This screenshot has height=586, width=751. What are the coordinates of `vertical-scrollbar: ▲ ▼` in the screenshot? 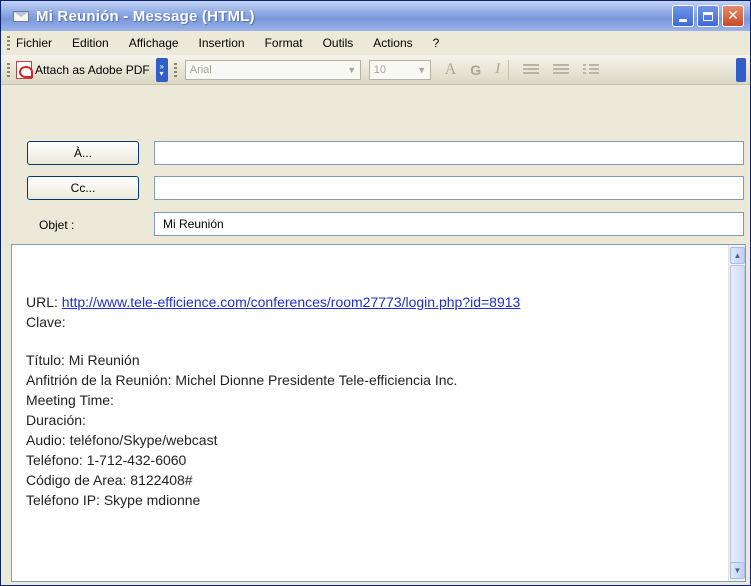 It's located at (736, 413).